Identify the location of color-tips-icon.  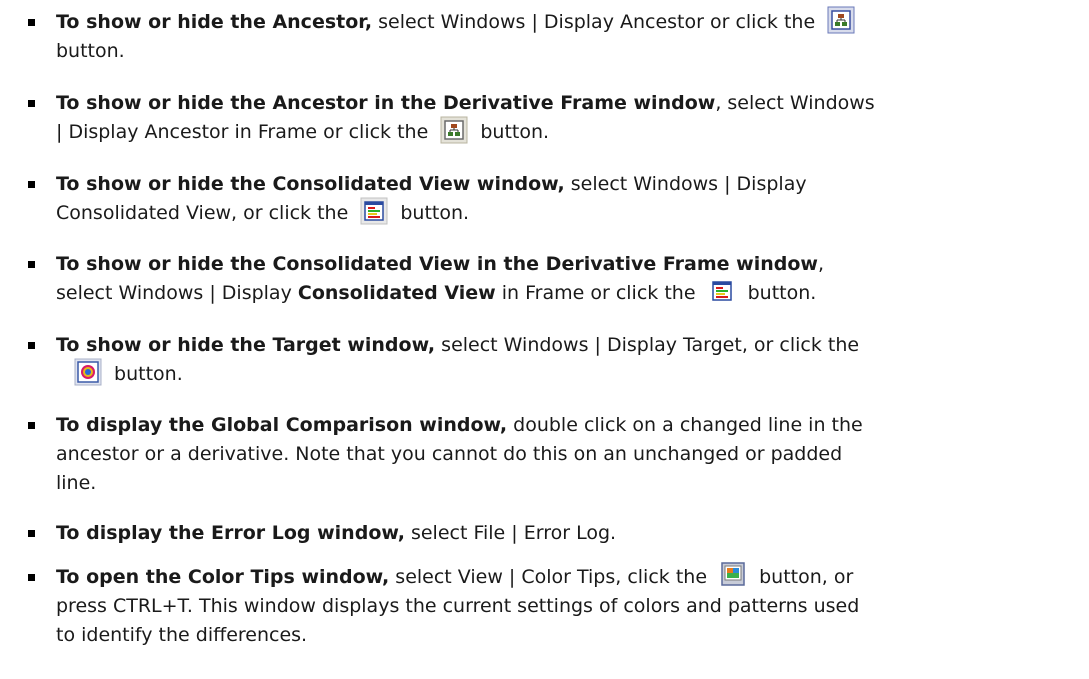
(733, 575).